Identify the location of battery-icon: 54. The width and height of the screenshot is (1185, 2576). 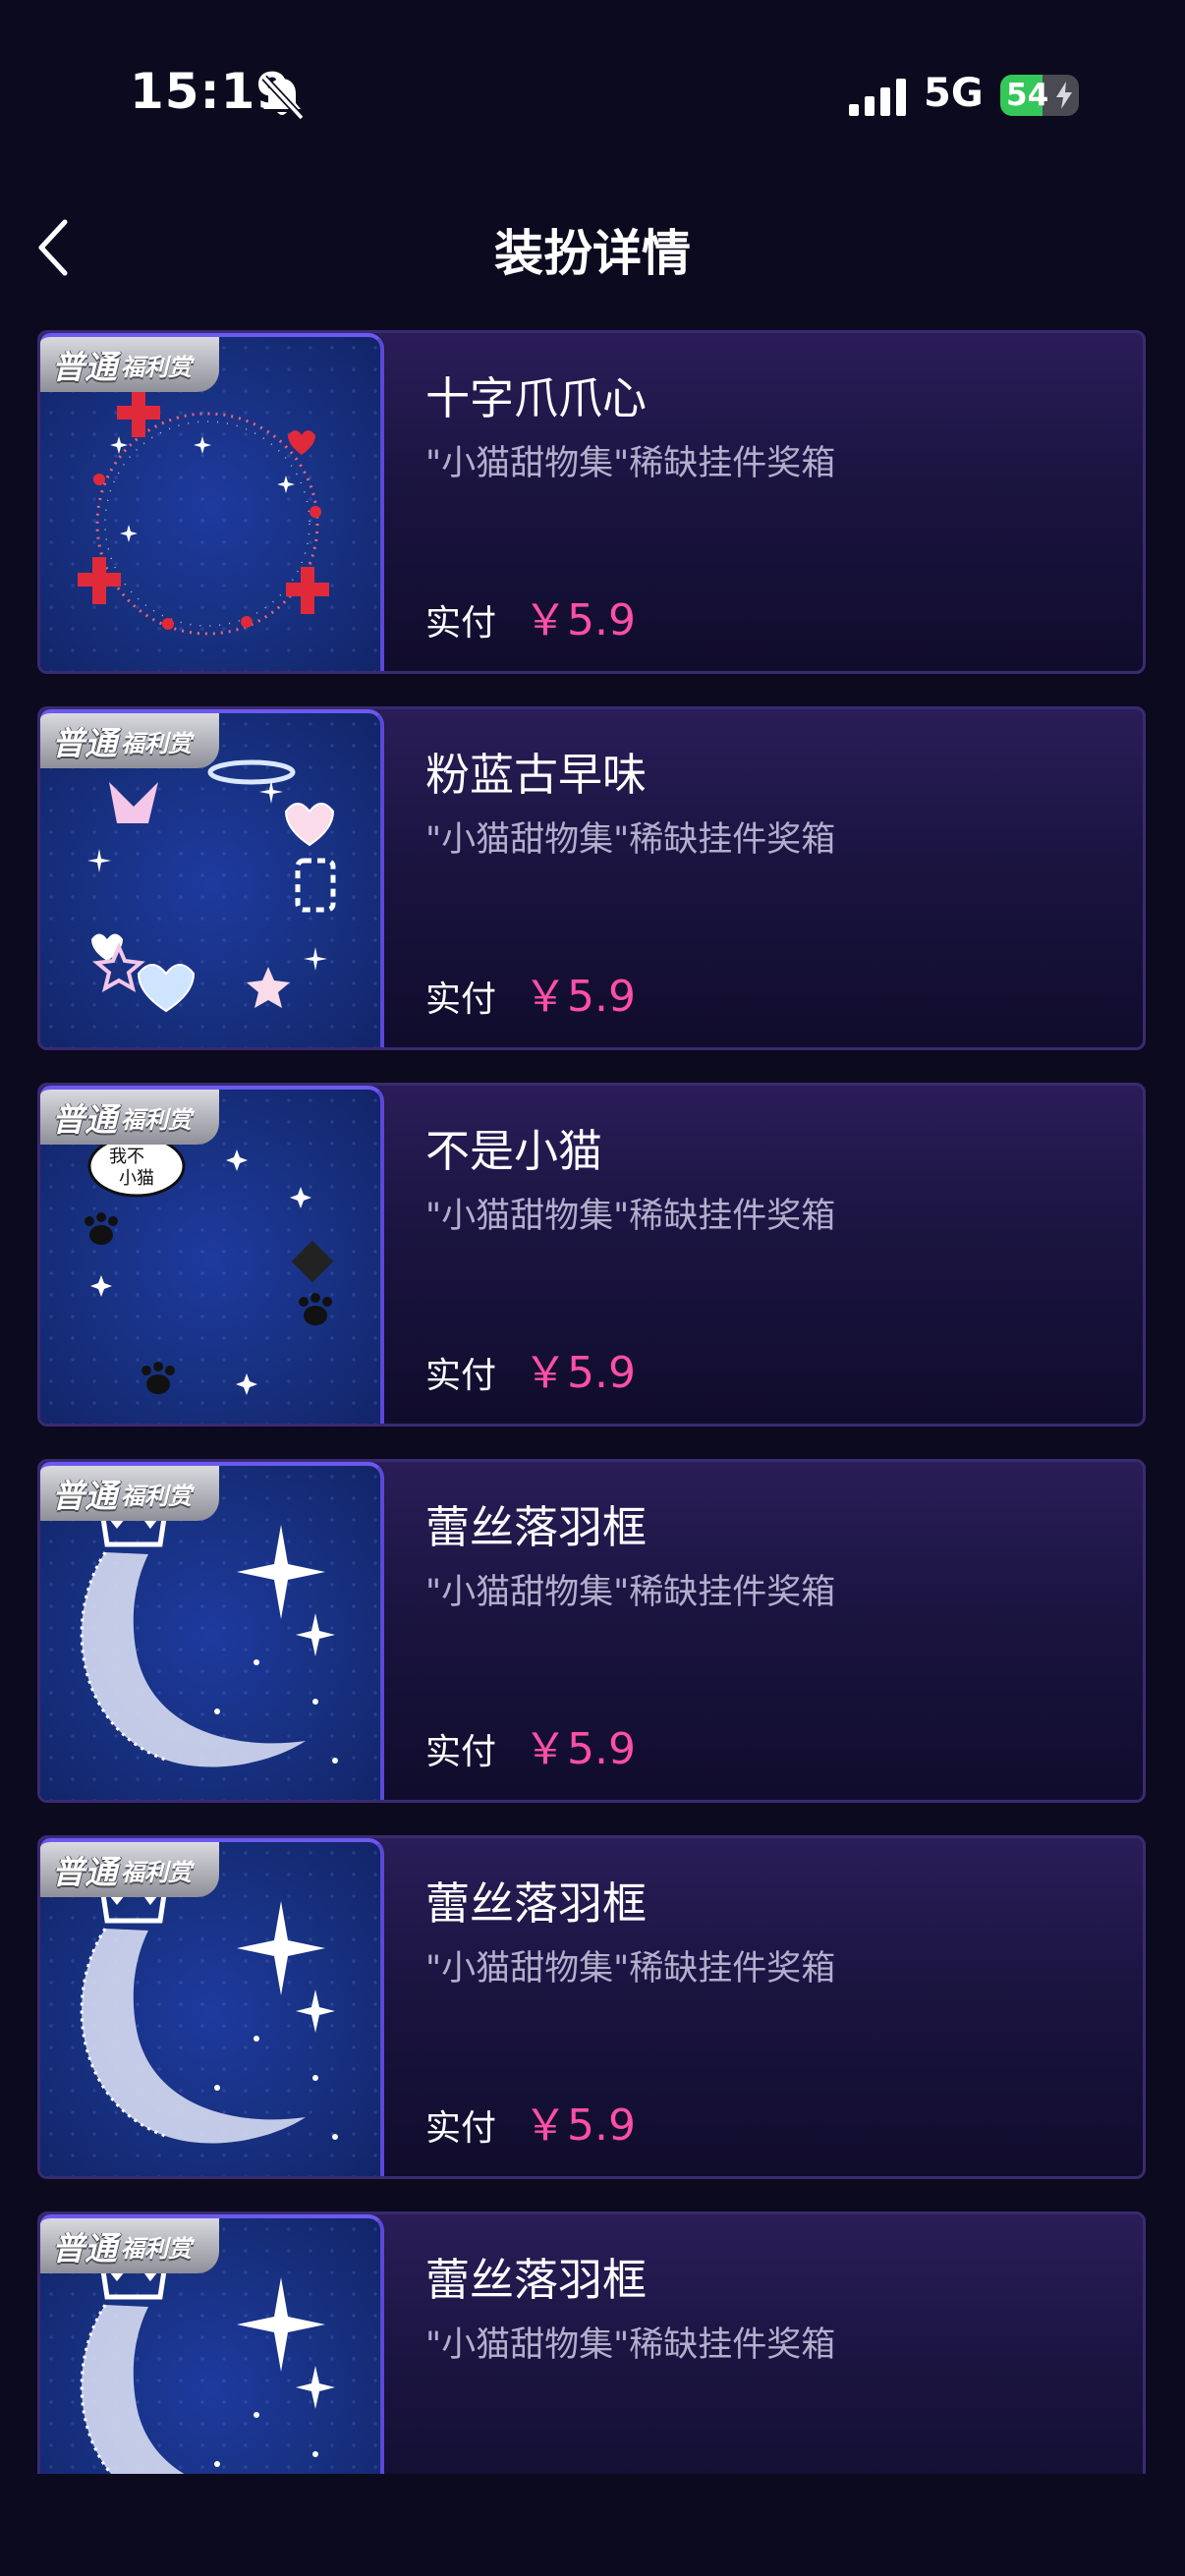
(1040, 95).